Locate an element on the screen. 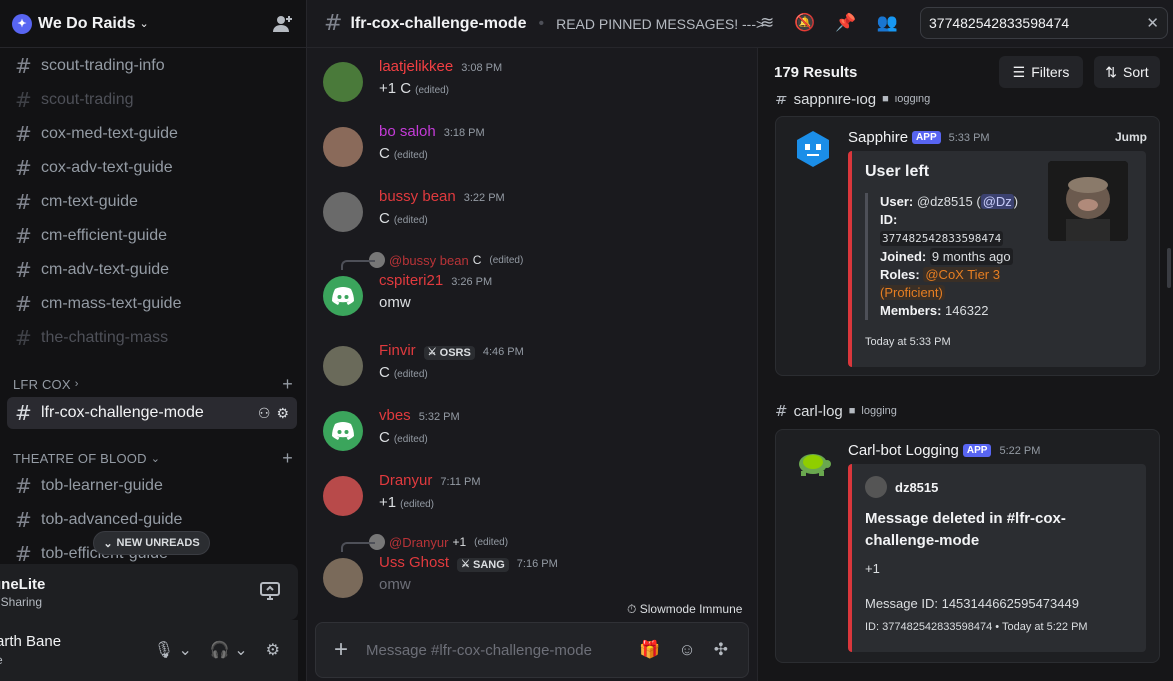 This screenshot has width=1173, height=681. message-item: vbes 5:32 PM C (edited) is located at coordinates (533, 439).